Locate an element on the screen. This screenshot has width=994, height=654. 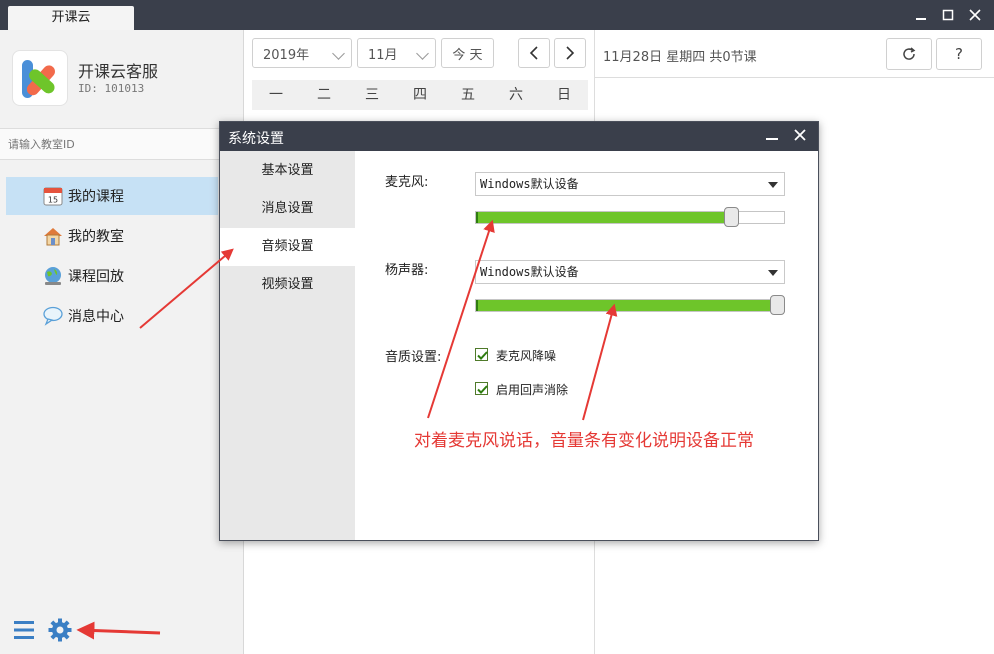
weekday-label: 四 is located at coordinates (420, 95).